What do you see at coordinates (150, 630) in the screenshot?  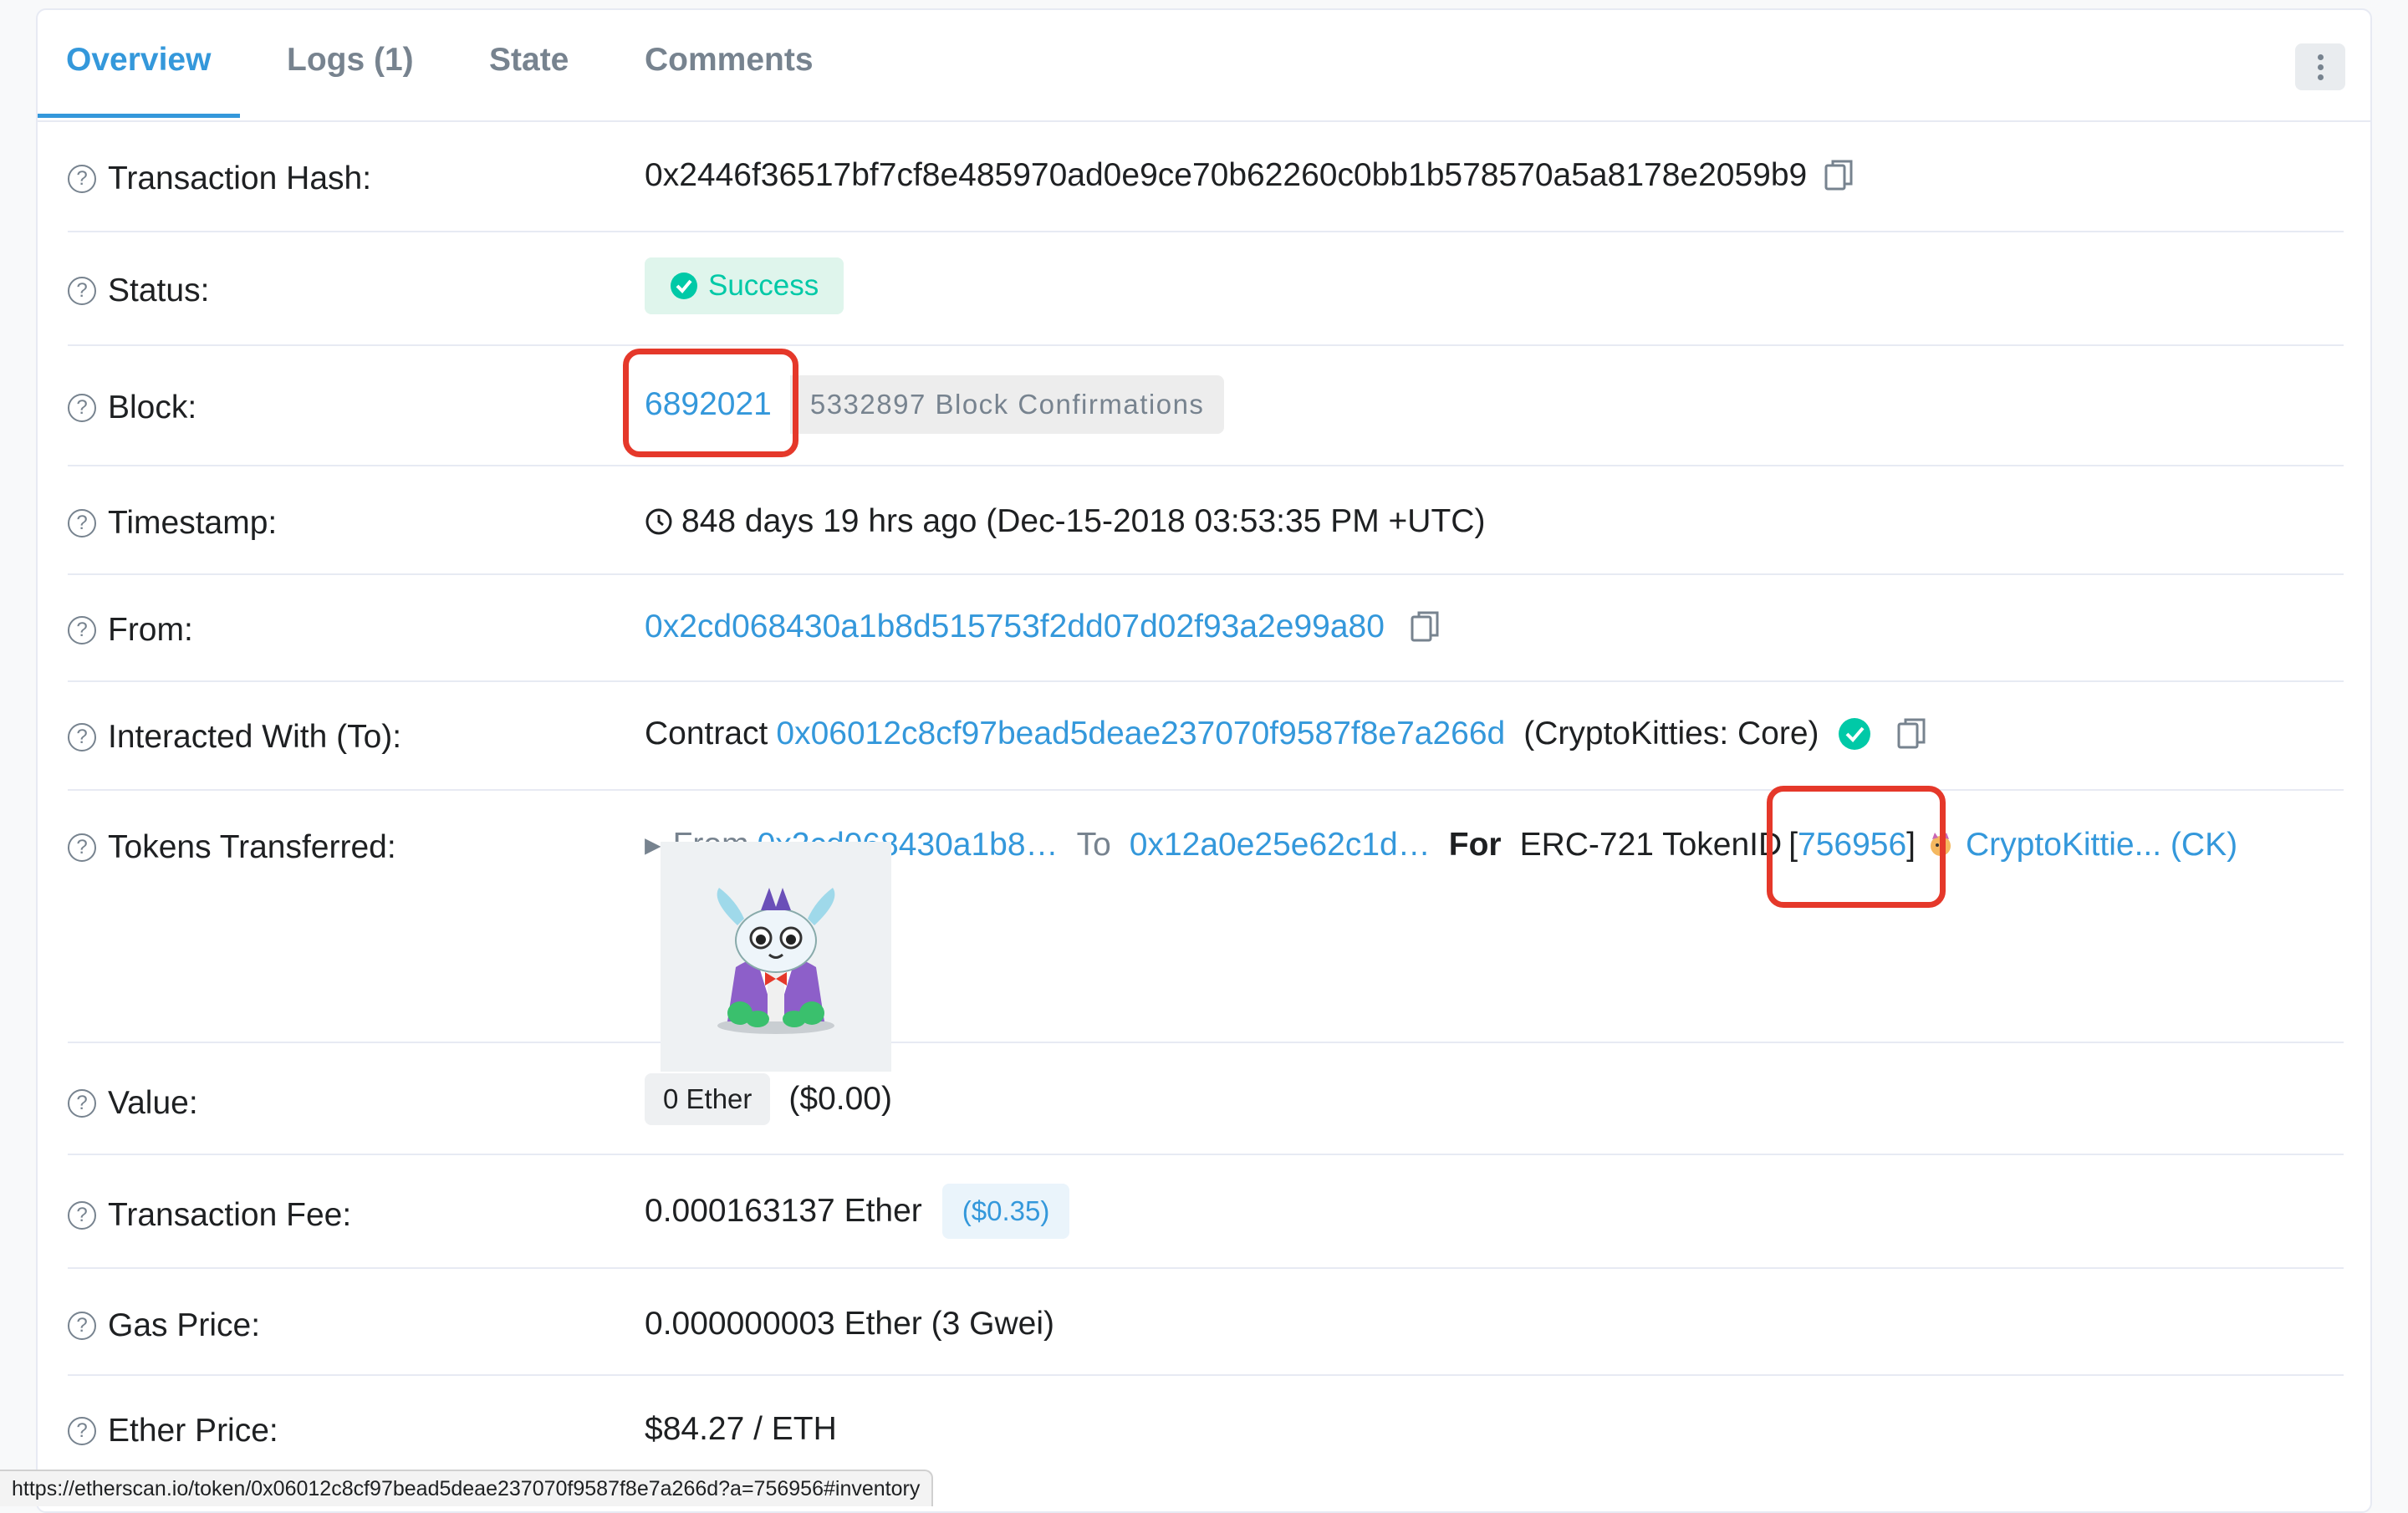 I see `row-label: From:` at bounding box center [150, 630].